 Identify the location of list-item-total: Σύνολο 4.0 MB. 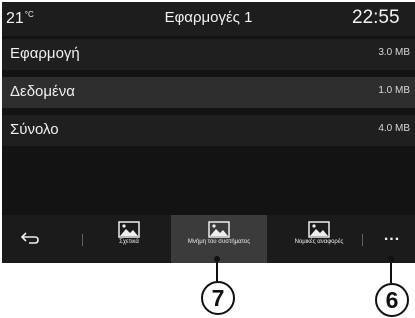
(208, 130).